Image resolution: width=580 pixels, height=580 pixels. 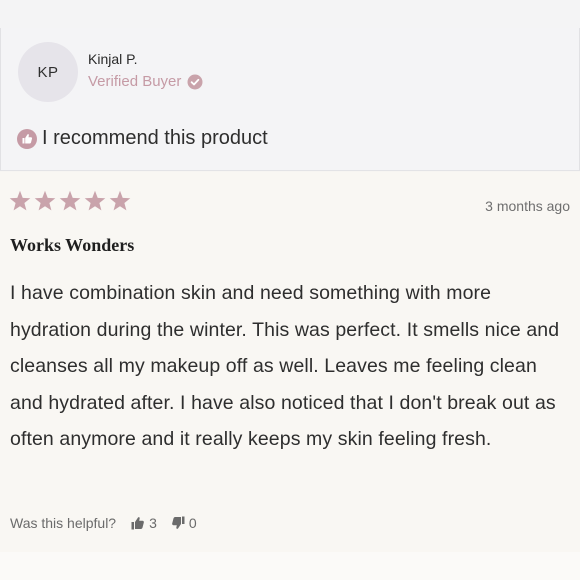 I want to click on downvote-button: 0, so click(x=183, y=523).